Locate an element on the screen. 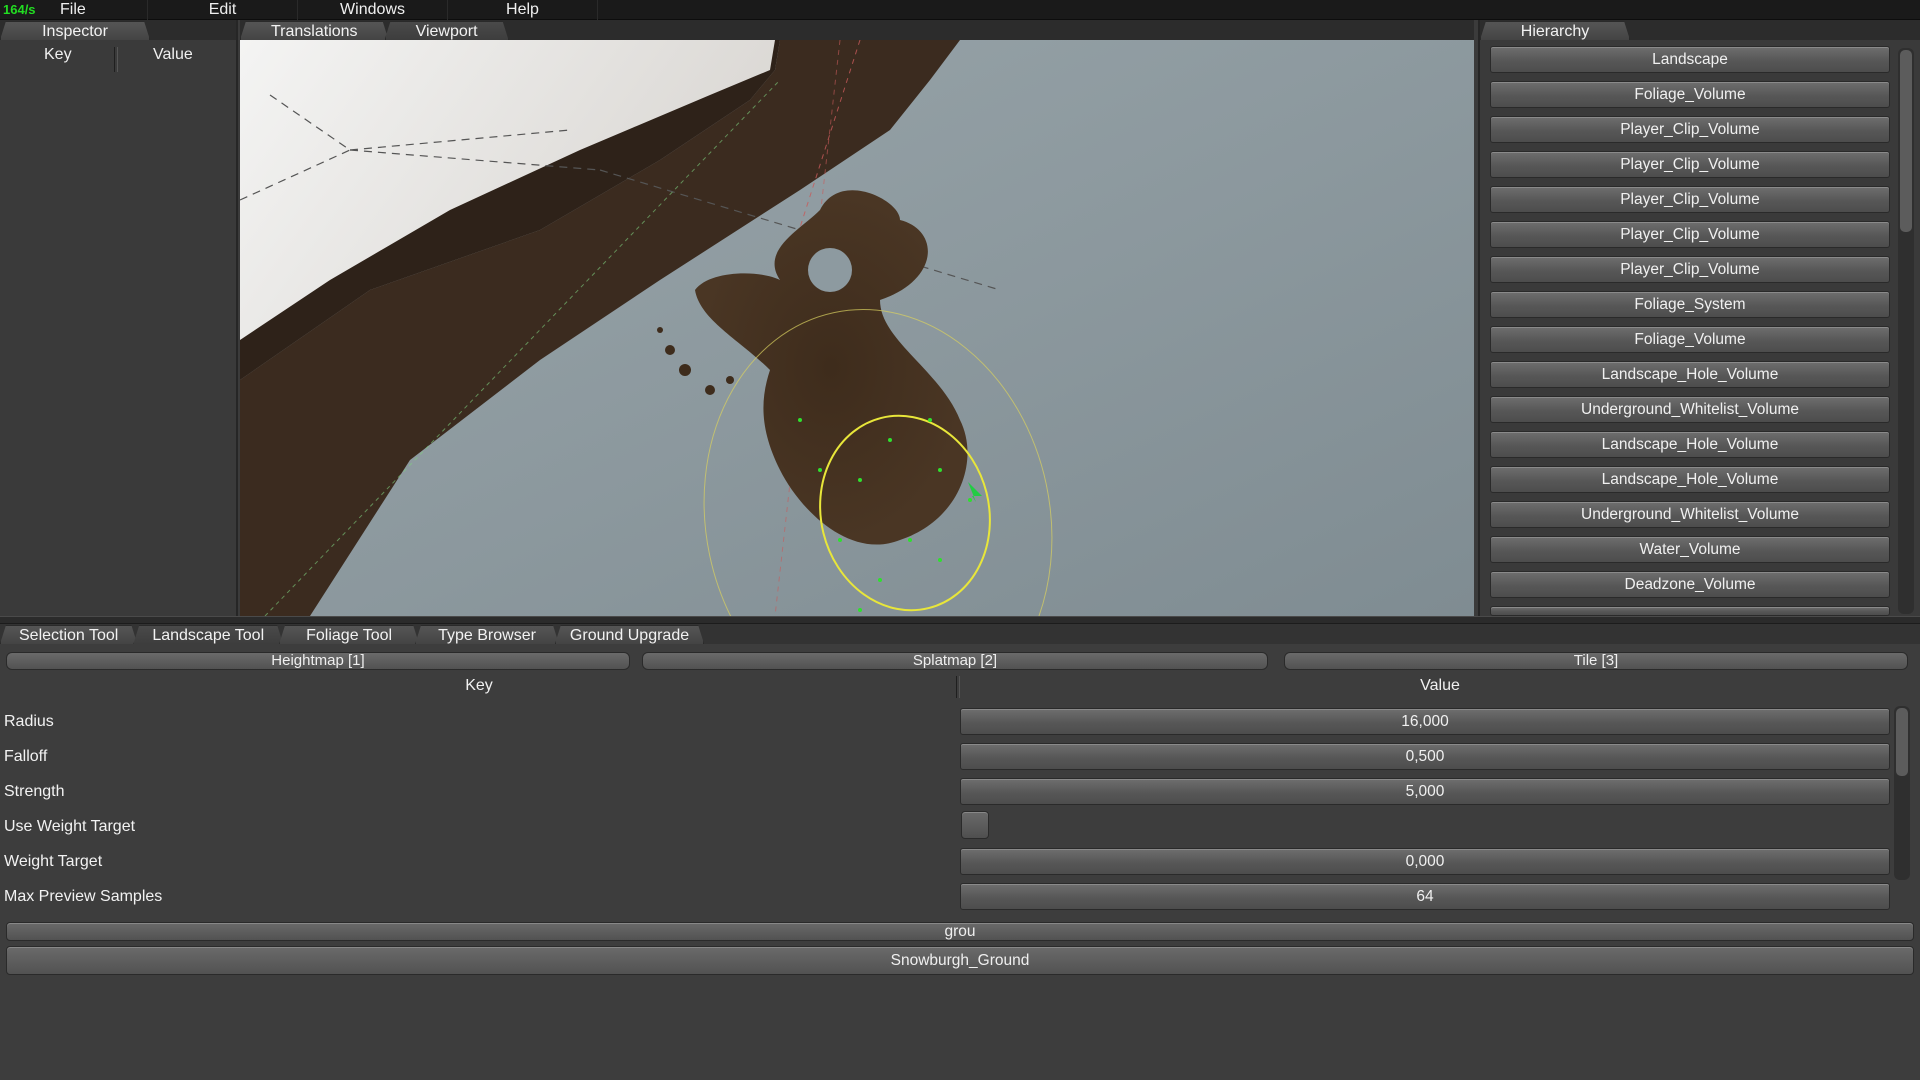  inspector-tabstrip: Inspector is located at coordinates (118, 30).